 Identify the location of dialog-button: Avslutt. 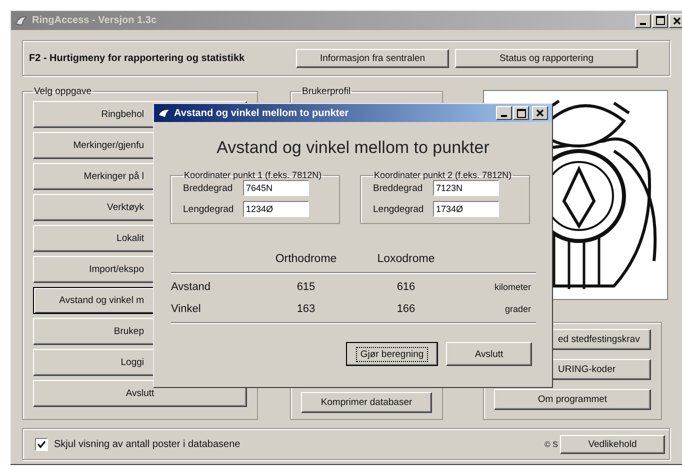
(489, 354).